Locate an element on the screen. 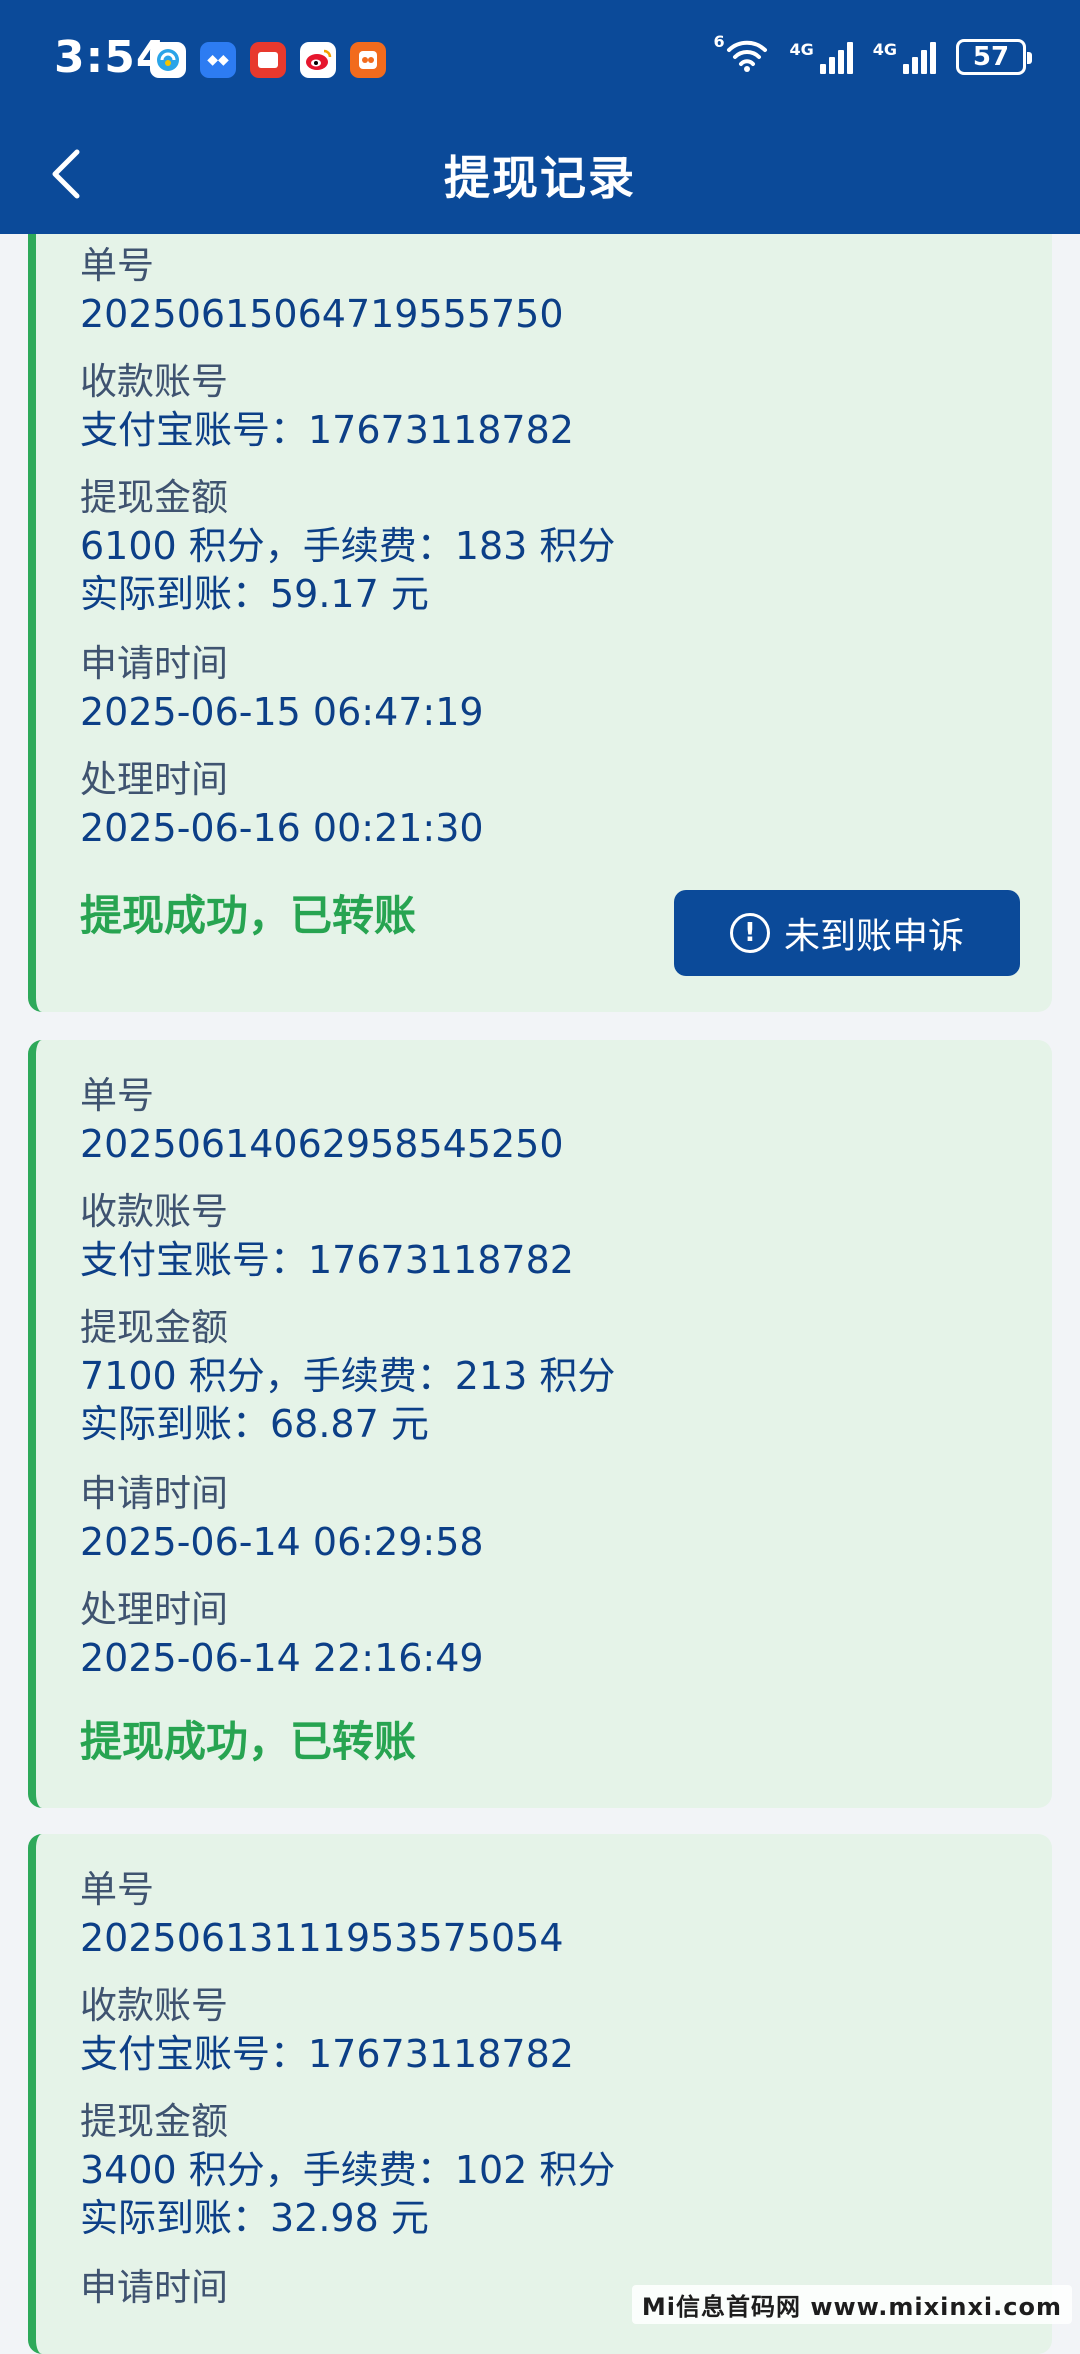  amount-field: 提现金额 7100 积分，手续费：213 积分 实际到账：68.87 元 is located at coordinates (347, 1376).